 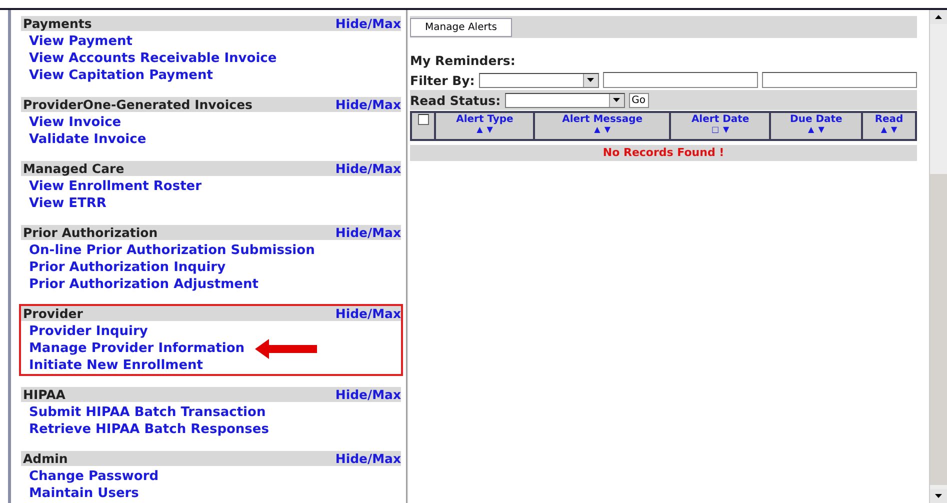 What do you see at coordinates (90, 232) in the screenshot?
I see `section-title: Prior Authorization` at bounding box center [90, 232].